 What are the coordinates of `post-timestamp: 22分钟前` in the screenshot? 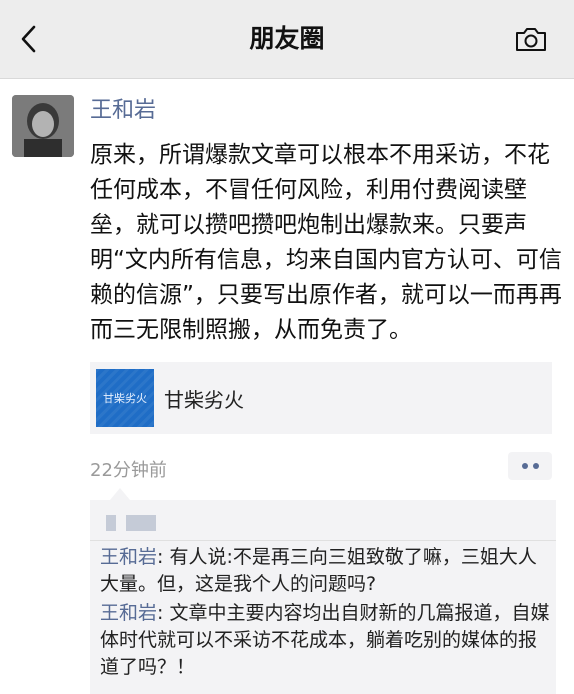 It's located at (128, 470).